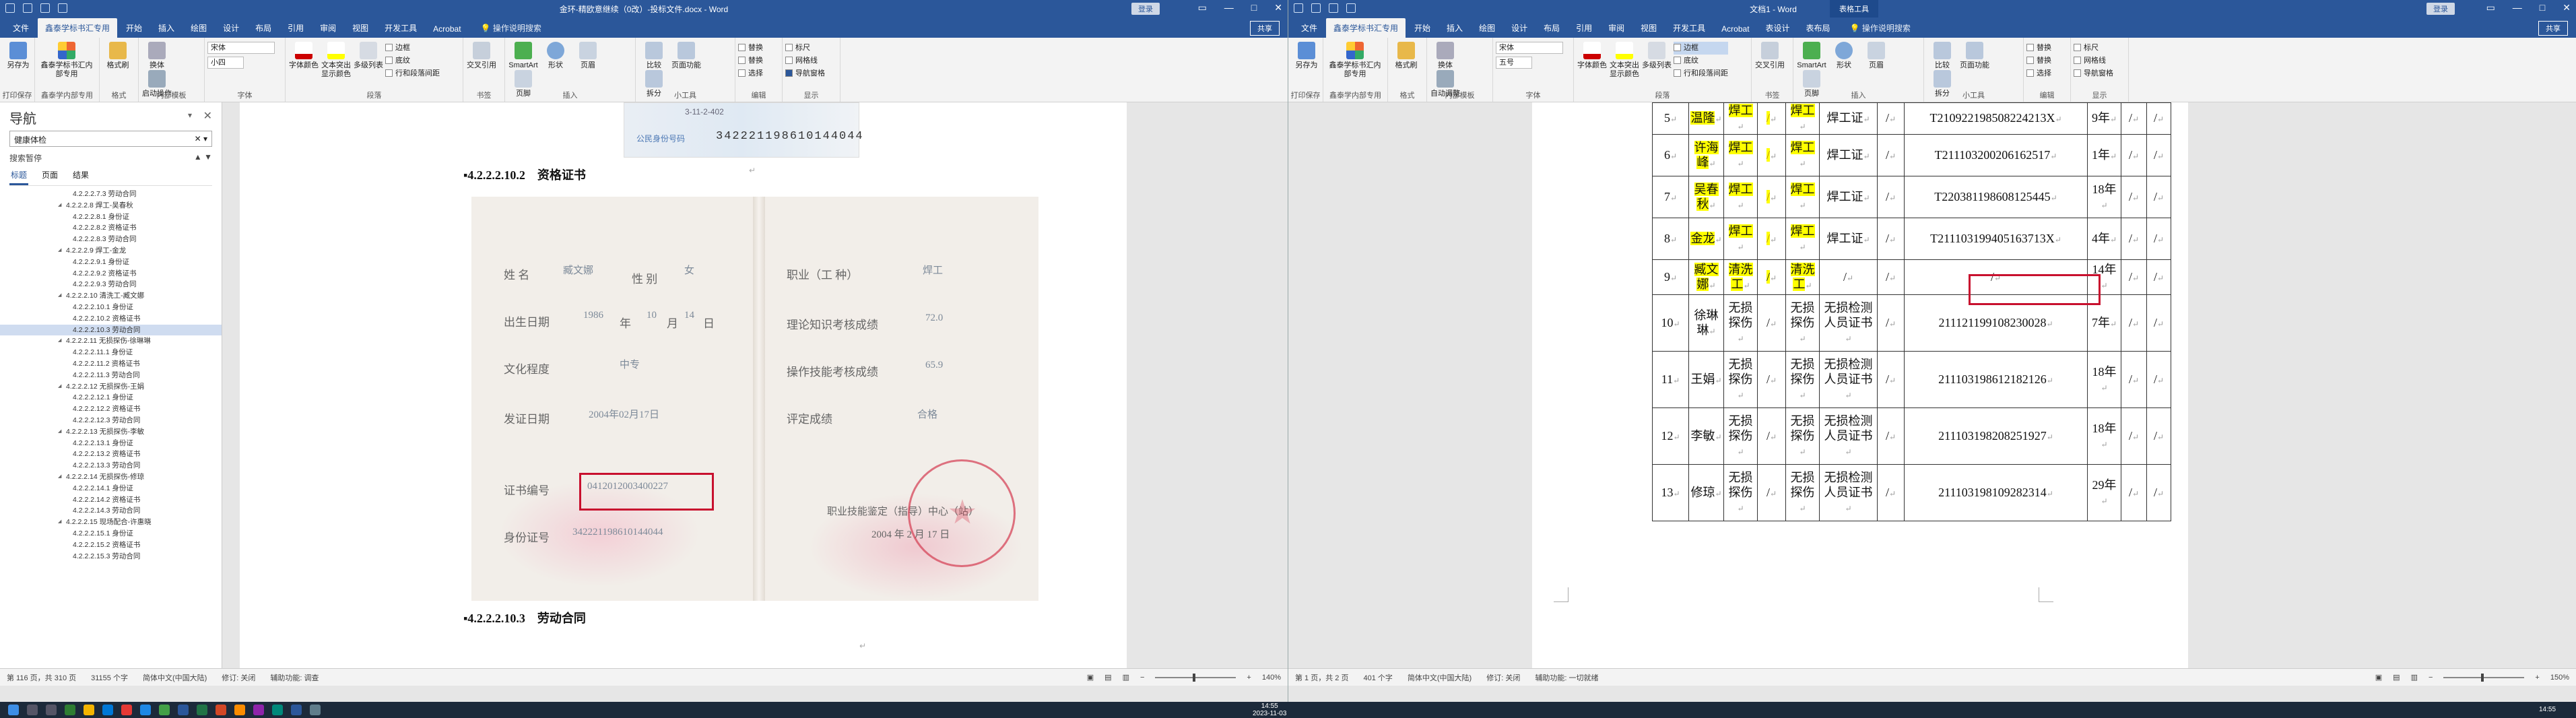 The height and width of the screenshot is (718, 2576). I want to click on nav-tab-pages: 页面, so click(49, 176).